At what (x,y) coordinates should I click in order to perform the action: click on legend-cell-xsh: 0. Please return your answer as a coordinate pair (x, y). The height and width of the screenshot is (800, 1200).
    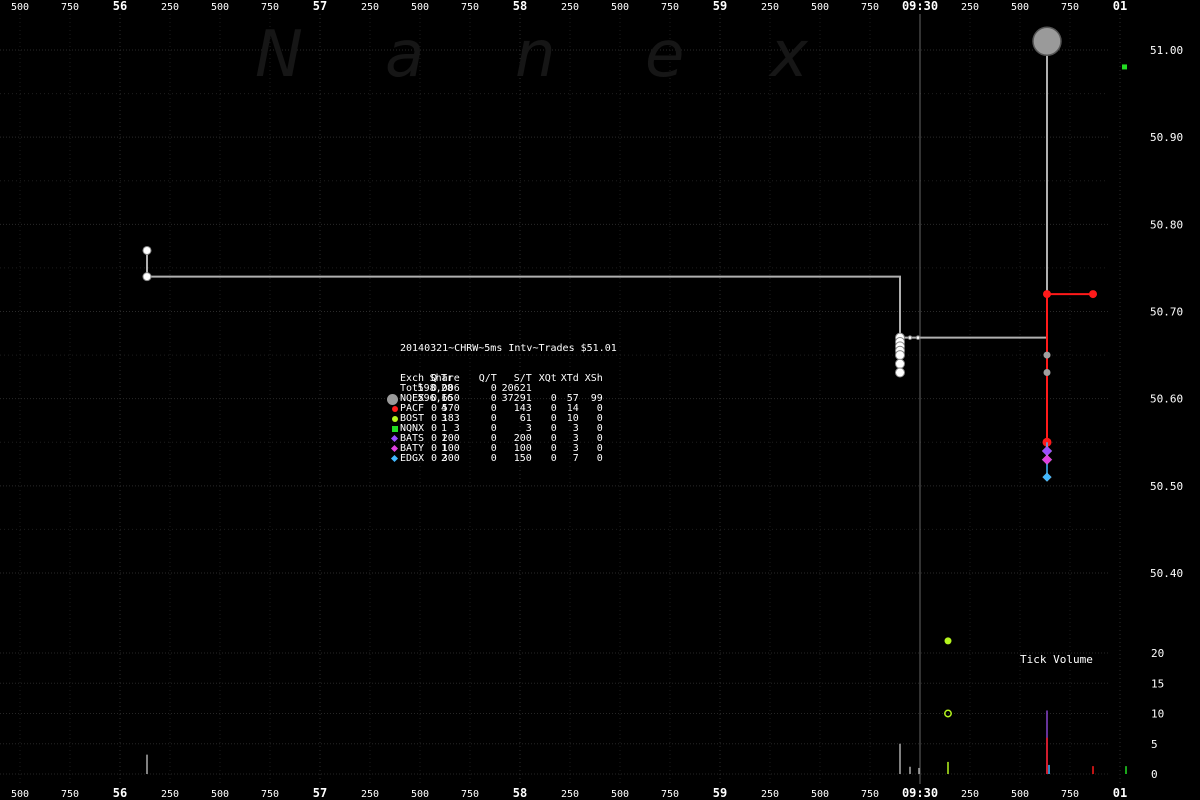
    Looking at the image, I should click on (599, 458).